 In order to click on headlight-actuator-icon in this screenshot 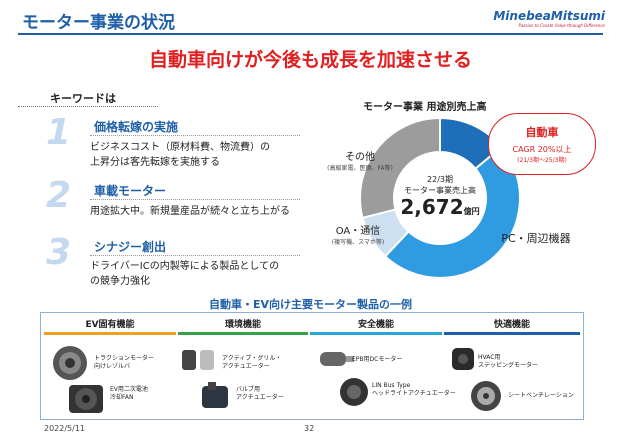, I will do `click(354, 392)`.